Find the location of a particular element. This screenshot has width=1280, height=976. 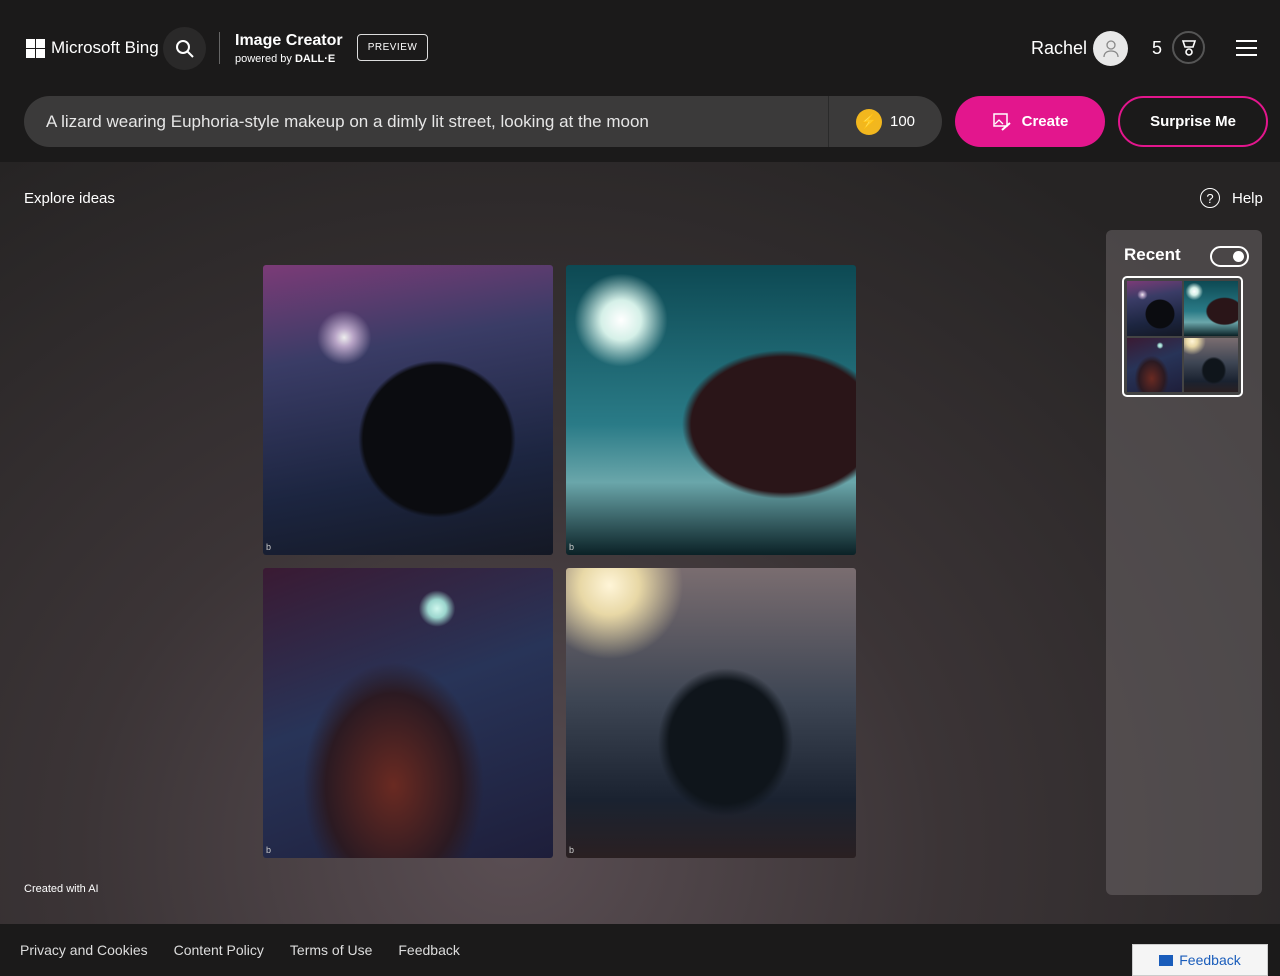

search-icon is located at coordinates (184, 48).